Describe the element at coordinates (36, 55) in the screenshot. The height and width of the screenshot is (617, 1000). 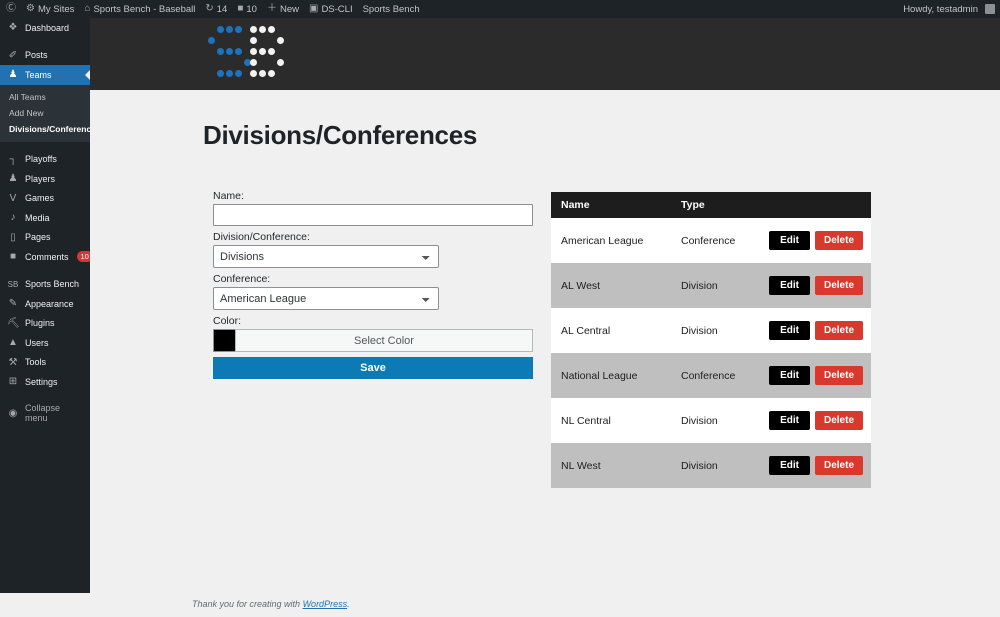
I see `sidebar-item-label: Posts` at that location.